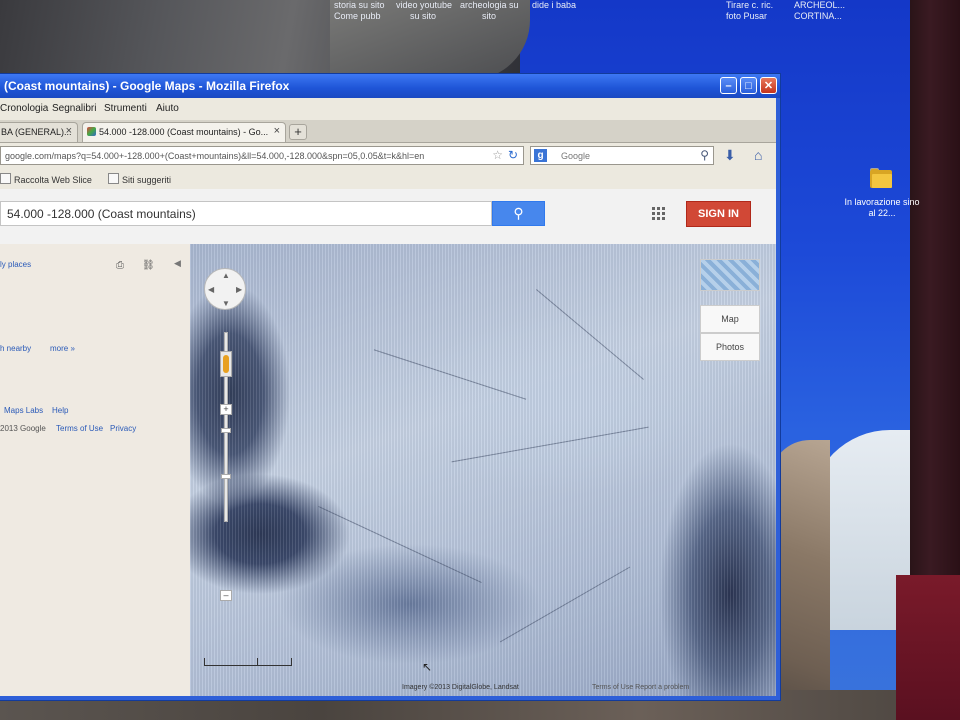 The height and width of the screenshot is (720, 960). Describe the element at coordinates (125, 108) in the screenshot. I see `menu-tools: Strumenti` at that location.